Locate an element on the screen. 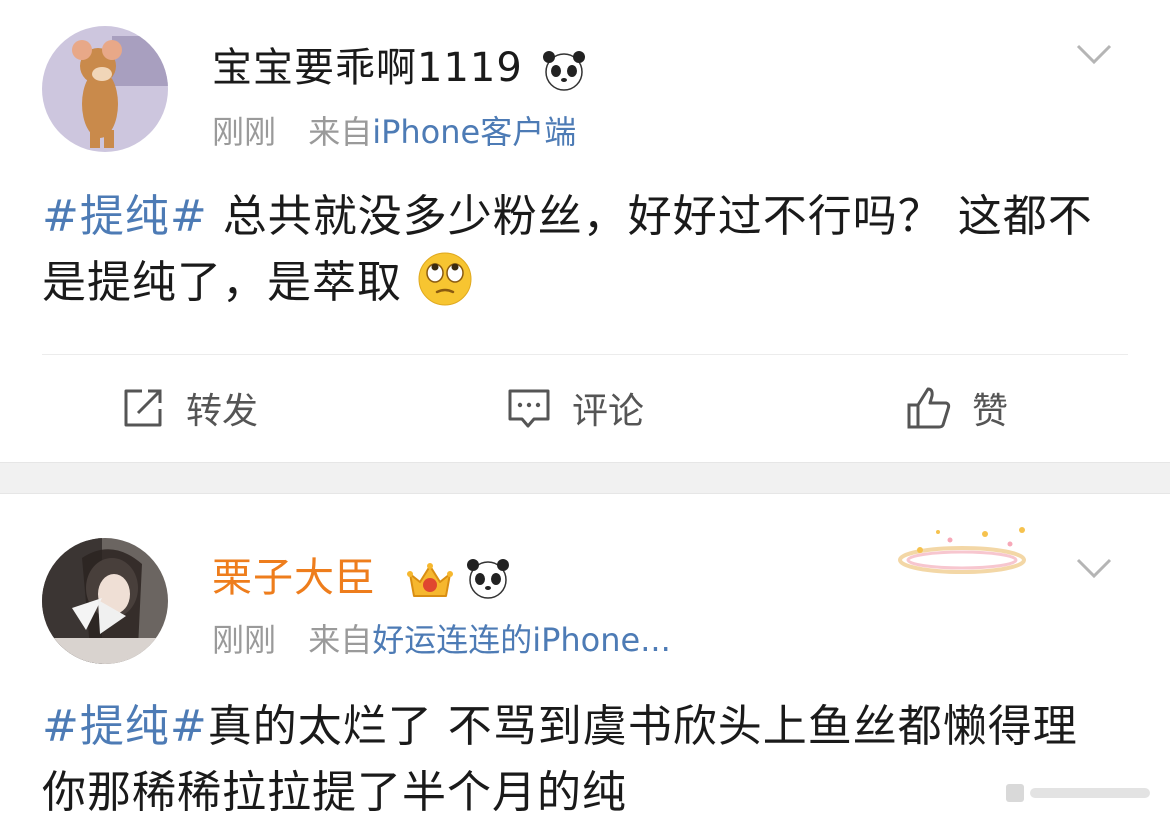  divider is located at coordinates (585, 354).